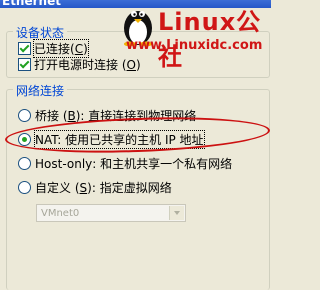  What do you see at coordinates (64, 163) in the screenshot?
I see `radio-hostonly-label: Host-only` at bounding box center [64, 163].